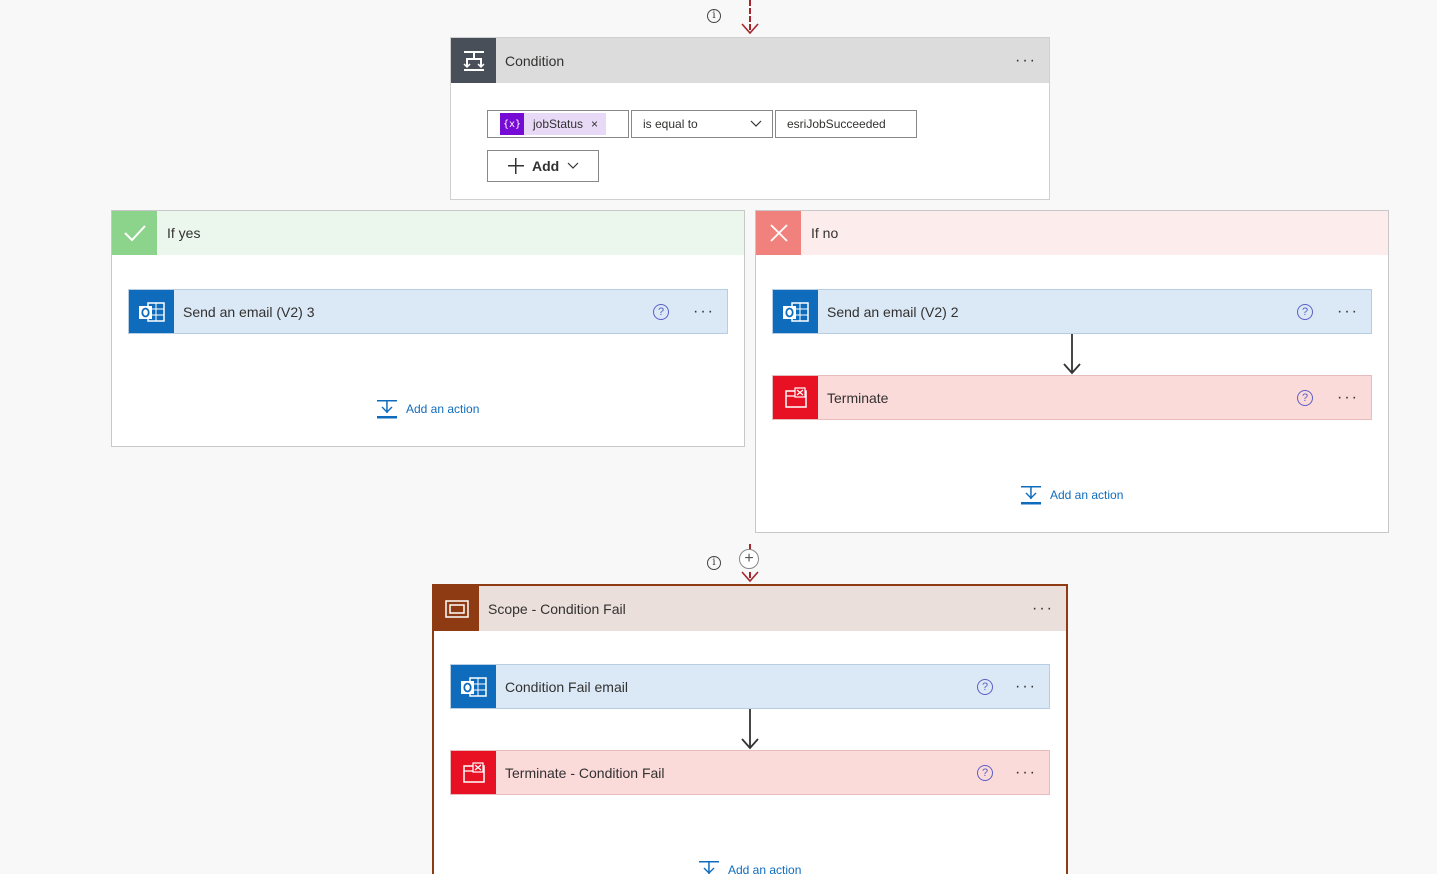 This screenshot has width=1437, height=874. What do you see at coordinates (428, 233) in the screenshot?
I see `if-yes-header: If yes` at bounding box center [428, 233].